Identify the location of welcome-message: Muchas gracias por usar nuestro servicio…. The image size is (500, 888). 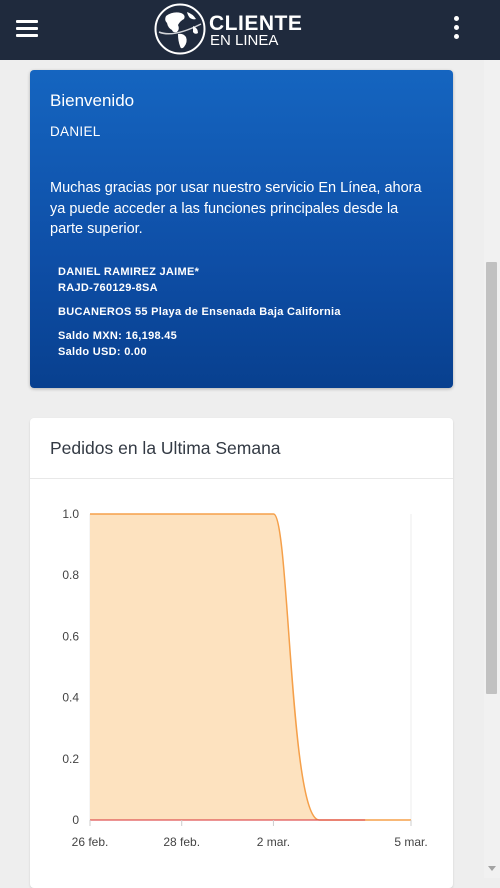
(236, 208).